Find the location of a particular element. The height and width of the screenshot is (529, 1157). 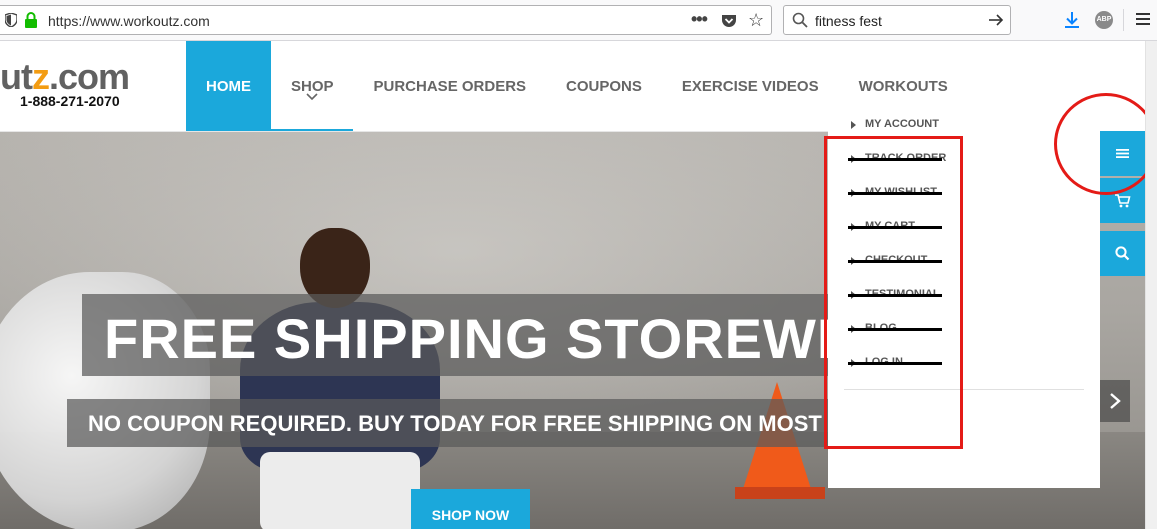

address-bar: https://www.workoutz.com ••• ☆ is located at coordinates (386, 20).